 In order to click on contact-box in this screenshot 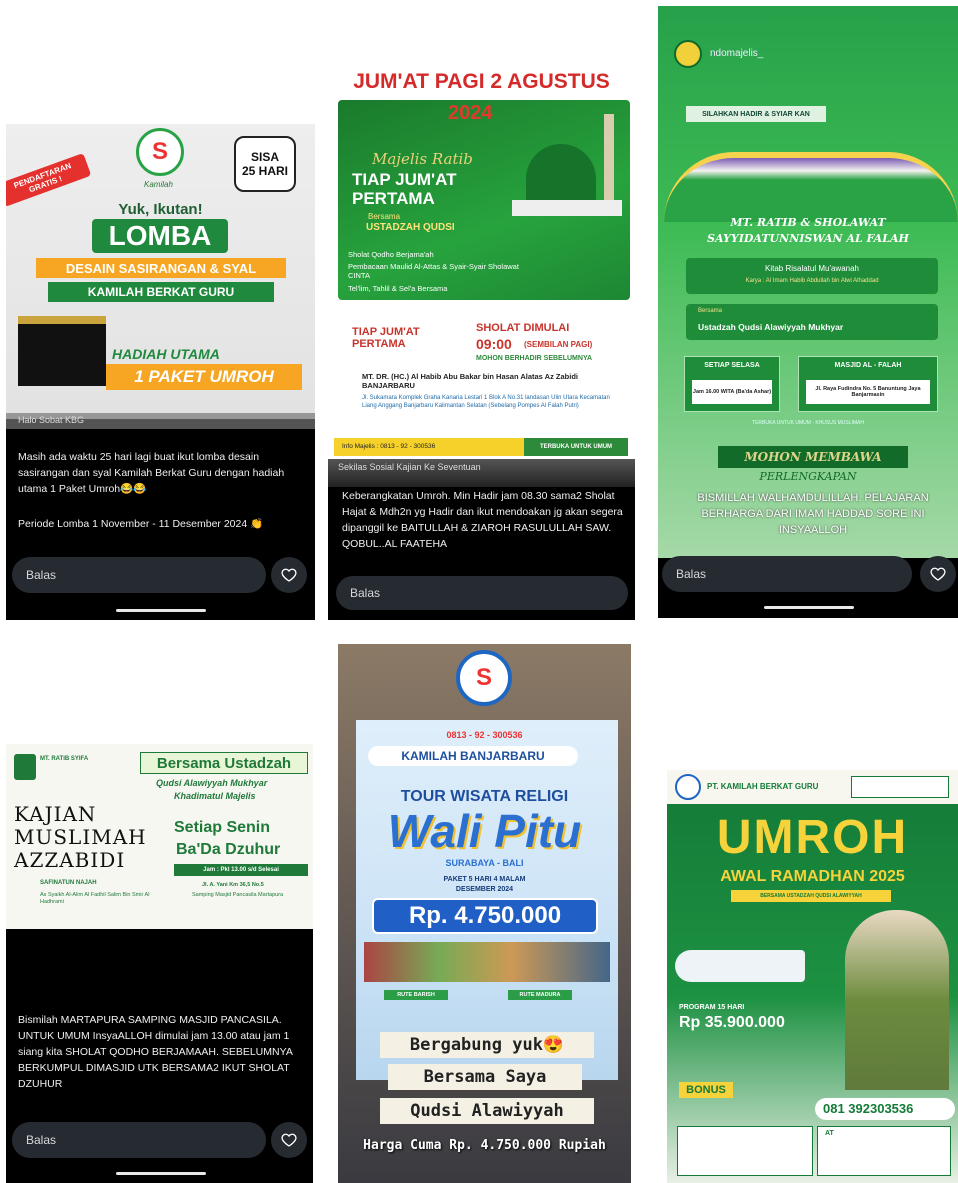, I will do `click(884, 1151)`.